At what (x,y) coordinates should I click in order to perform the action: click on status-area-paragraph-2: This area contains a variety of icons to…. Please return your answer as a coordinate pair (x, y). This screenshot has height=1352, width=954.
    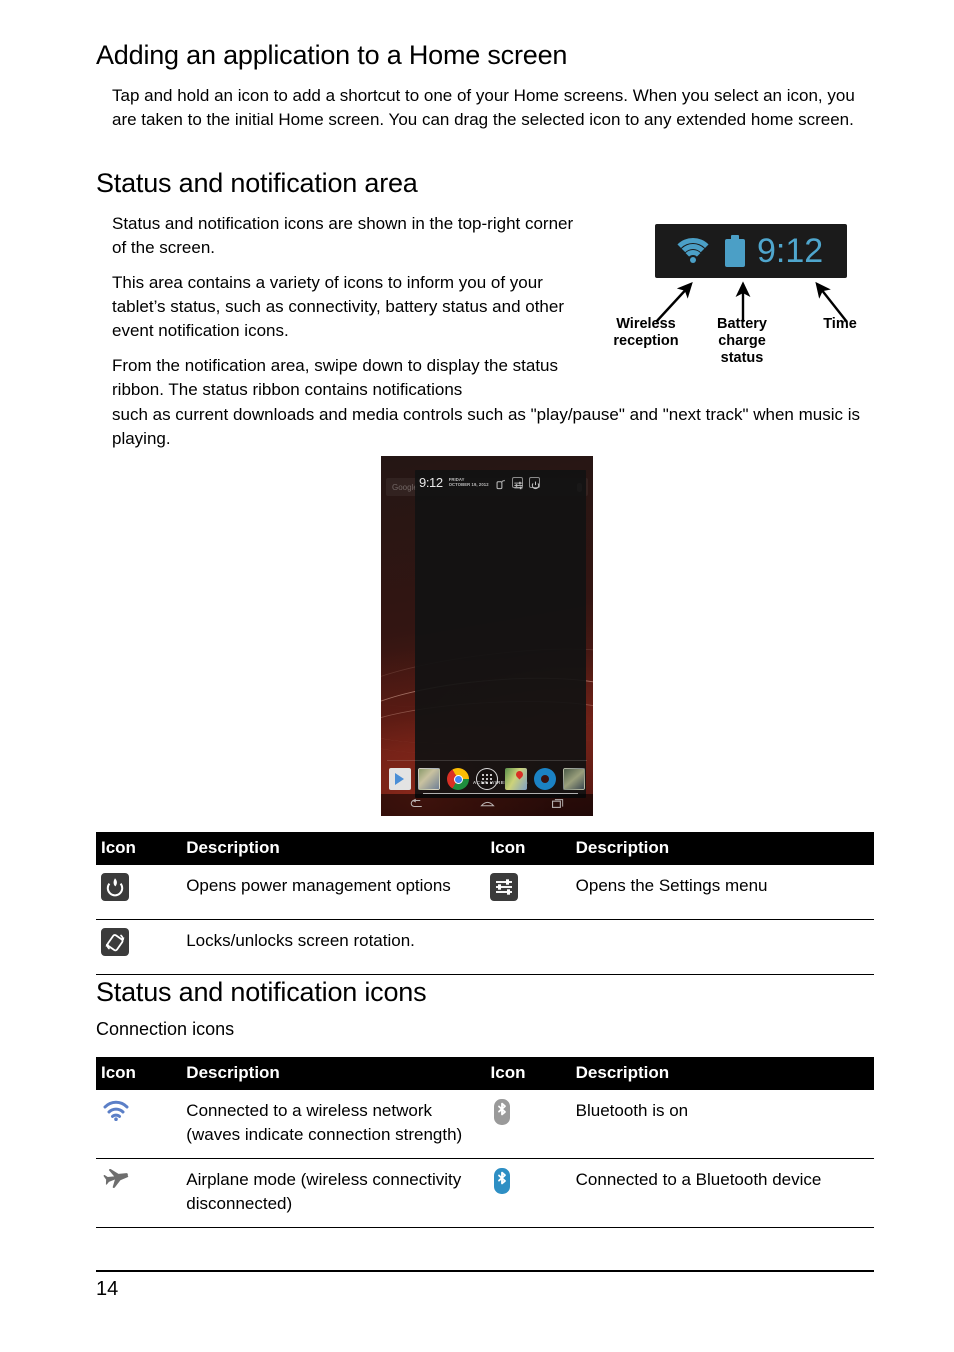
    Looking at the image, I should click on (338, 306).